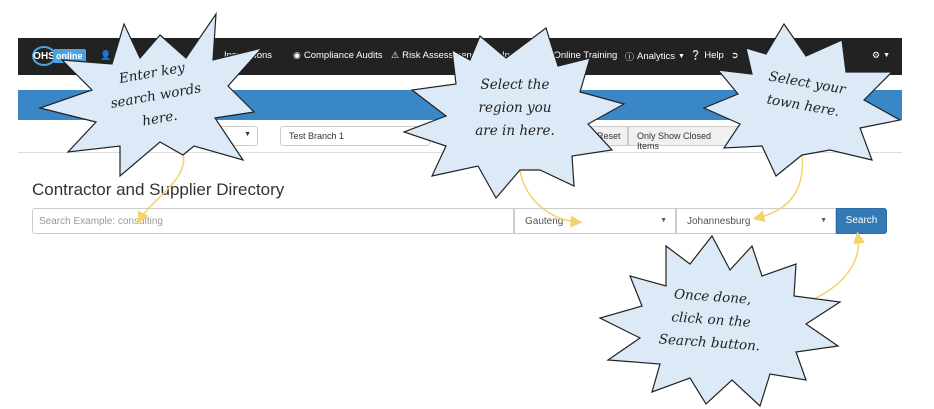 This screenshot has height=409, width=934. Describe the element at coordinates (832, 268) in the screenshot. I see `arrow-search` at that location.